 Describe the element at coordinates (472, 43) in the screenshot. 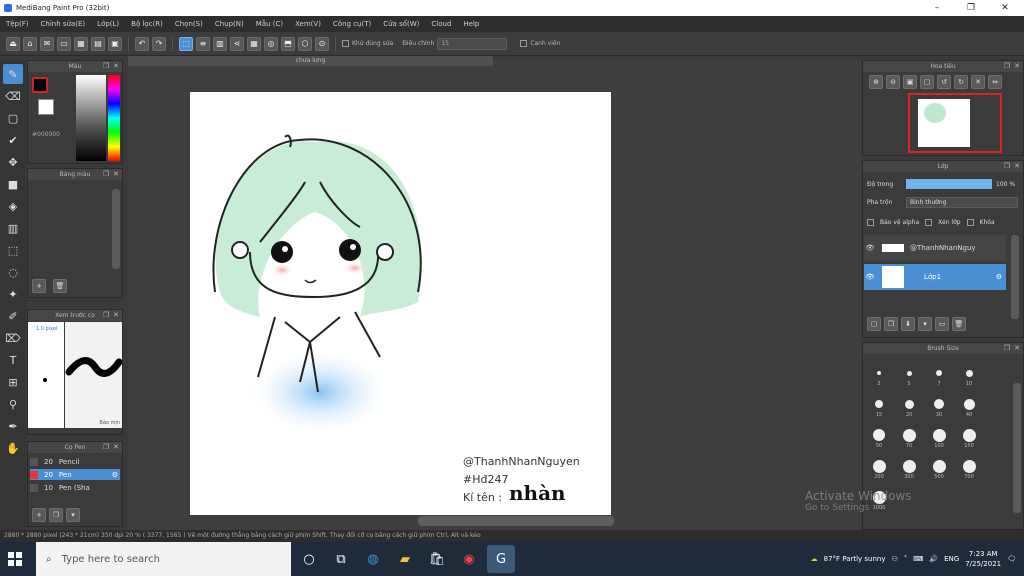

I see `adjust-select: 15` at that location.